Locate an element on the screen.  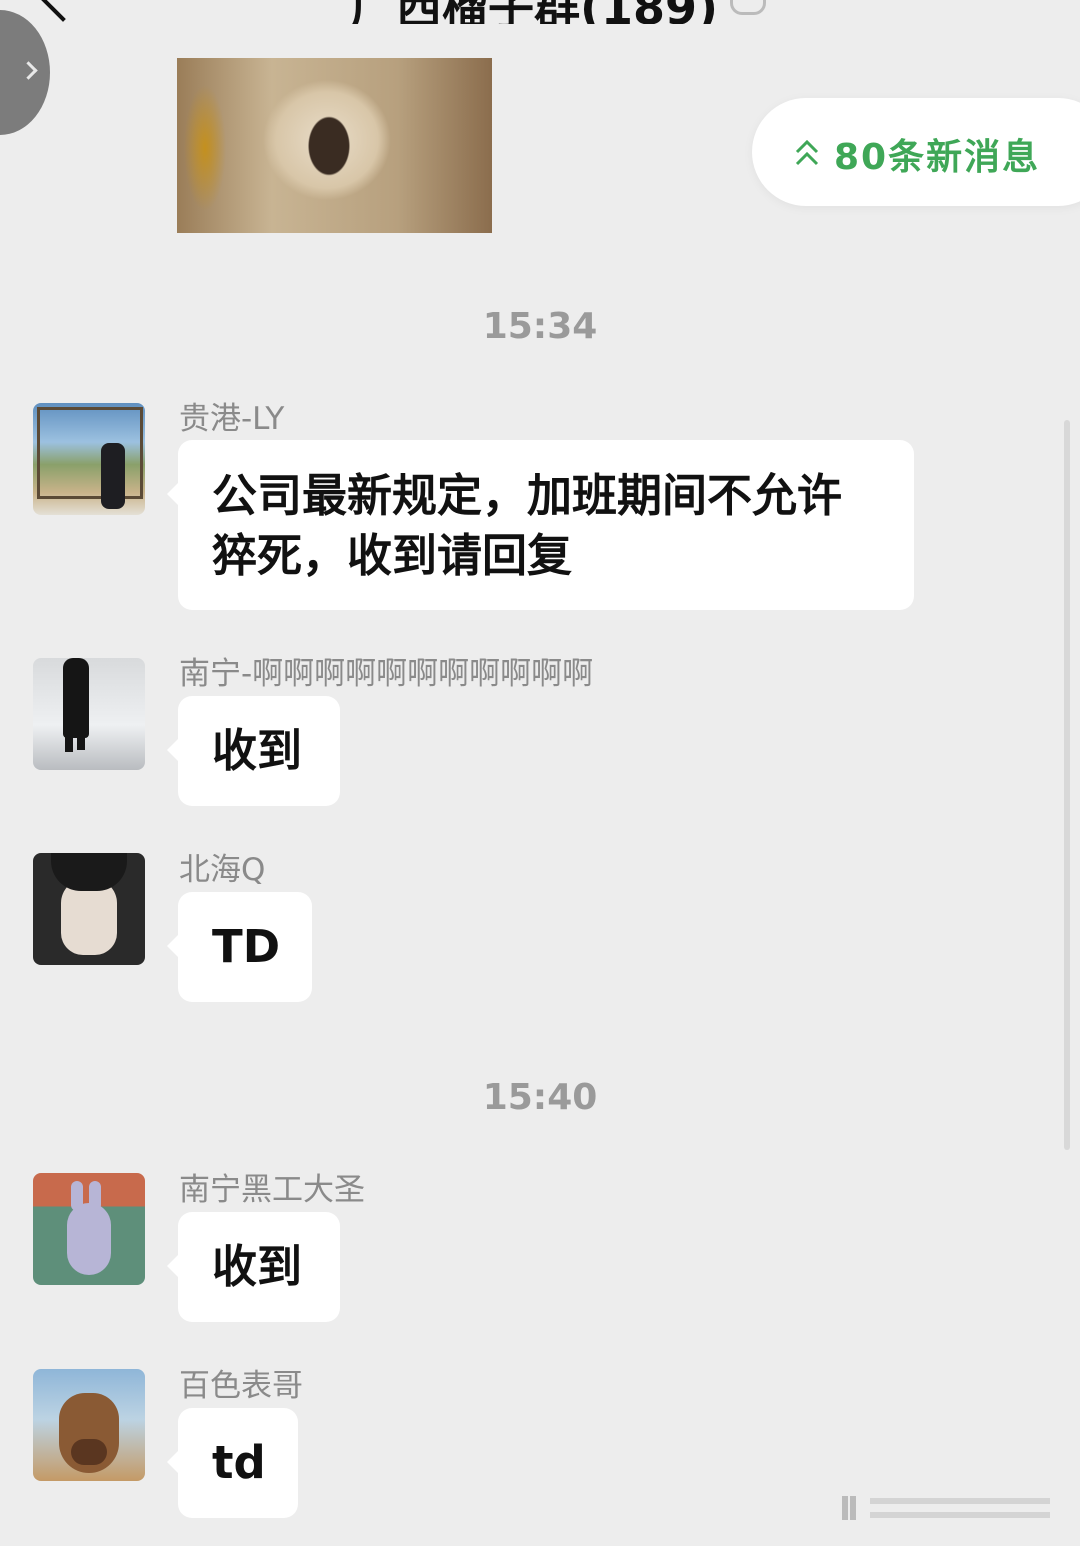
message-text: 公司最新规定，加班期间不允许 猝死，收到请回复 is located at coordinates (527, 525).